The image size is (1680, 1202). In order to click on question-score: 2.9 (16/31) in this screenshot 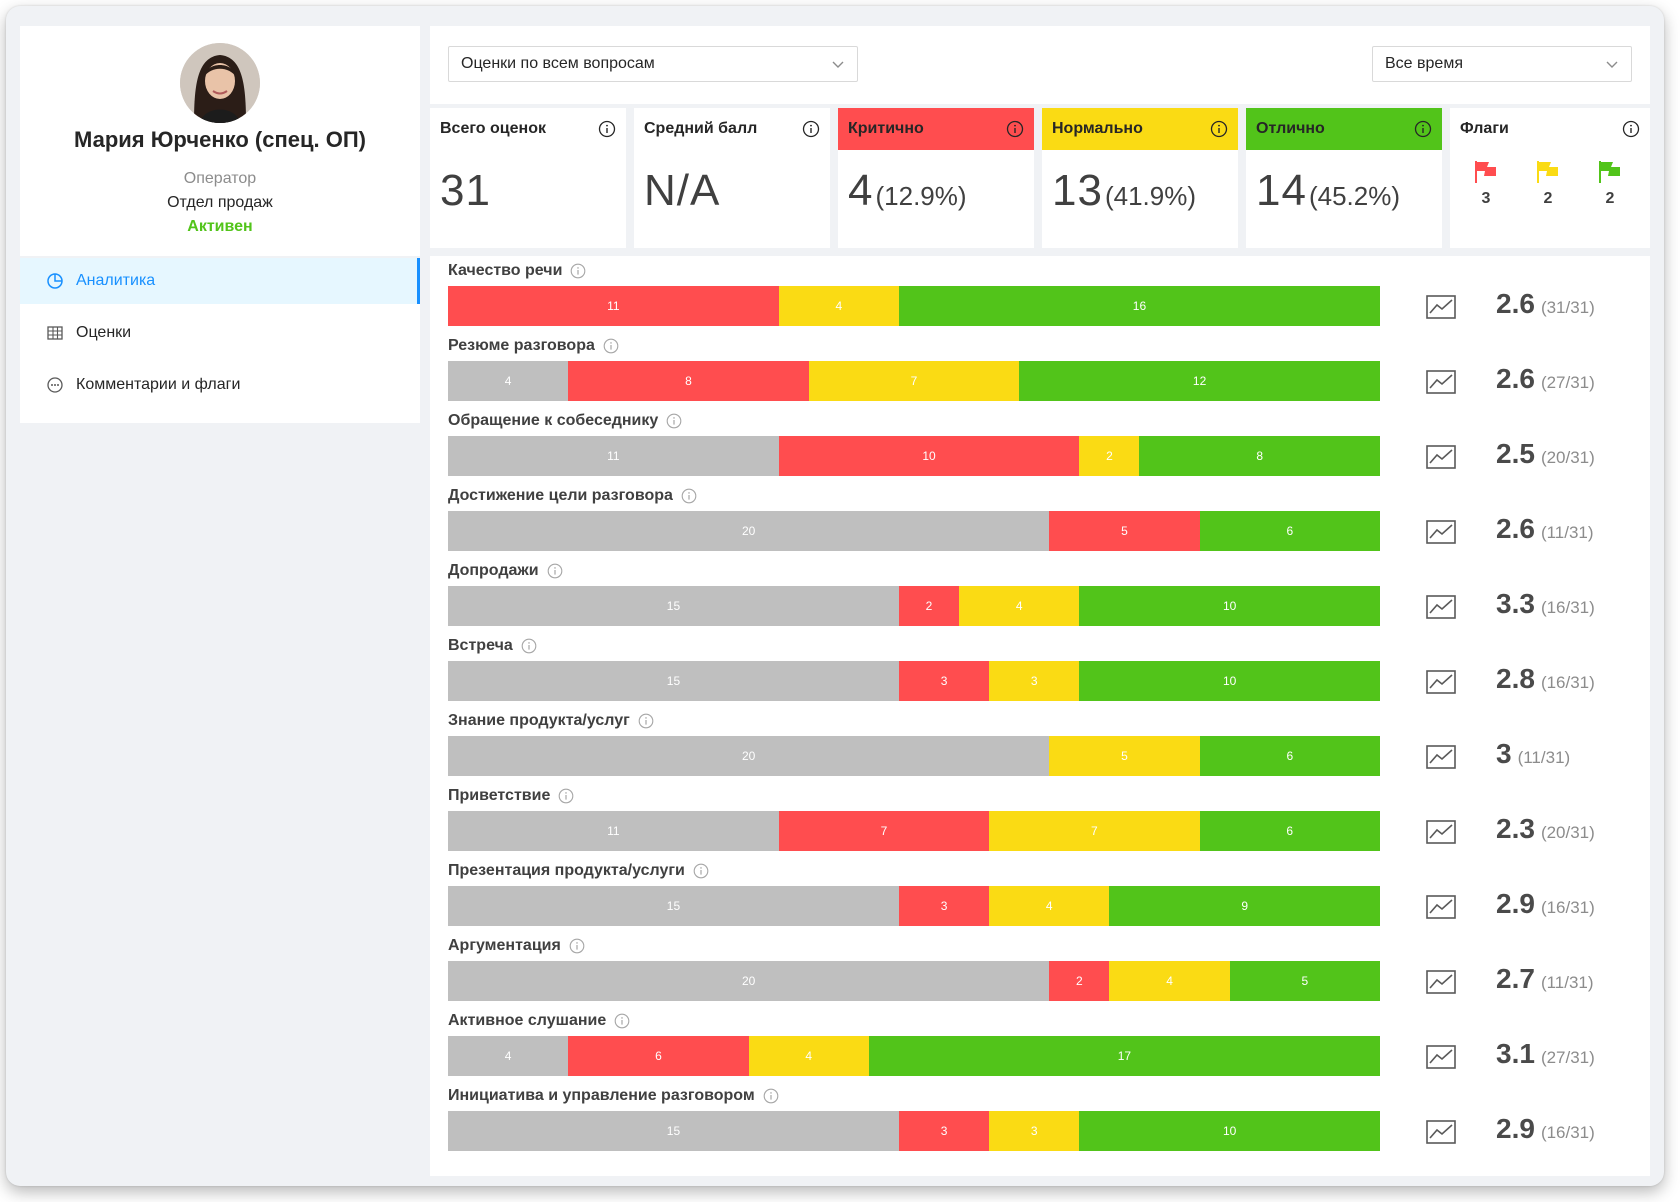, I will do `click(1545, 904)`.